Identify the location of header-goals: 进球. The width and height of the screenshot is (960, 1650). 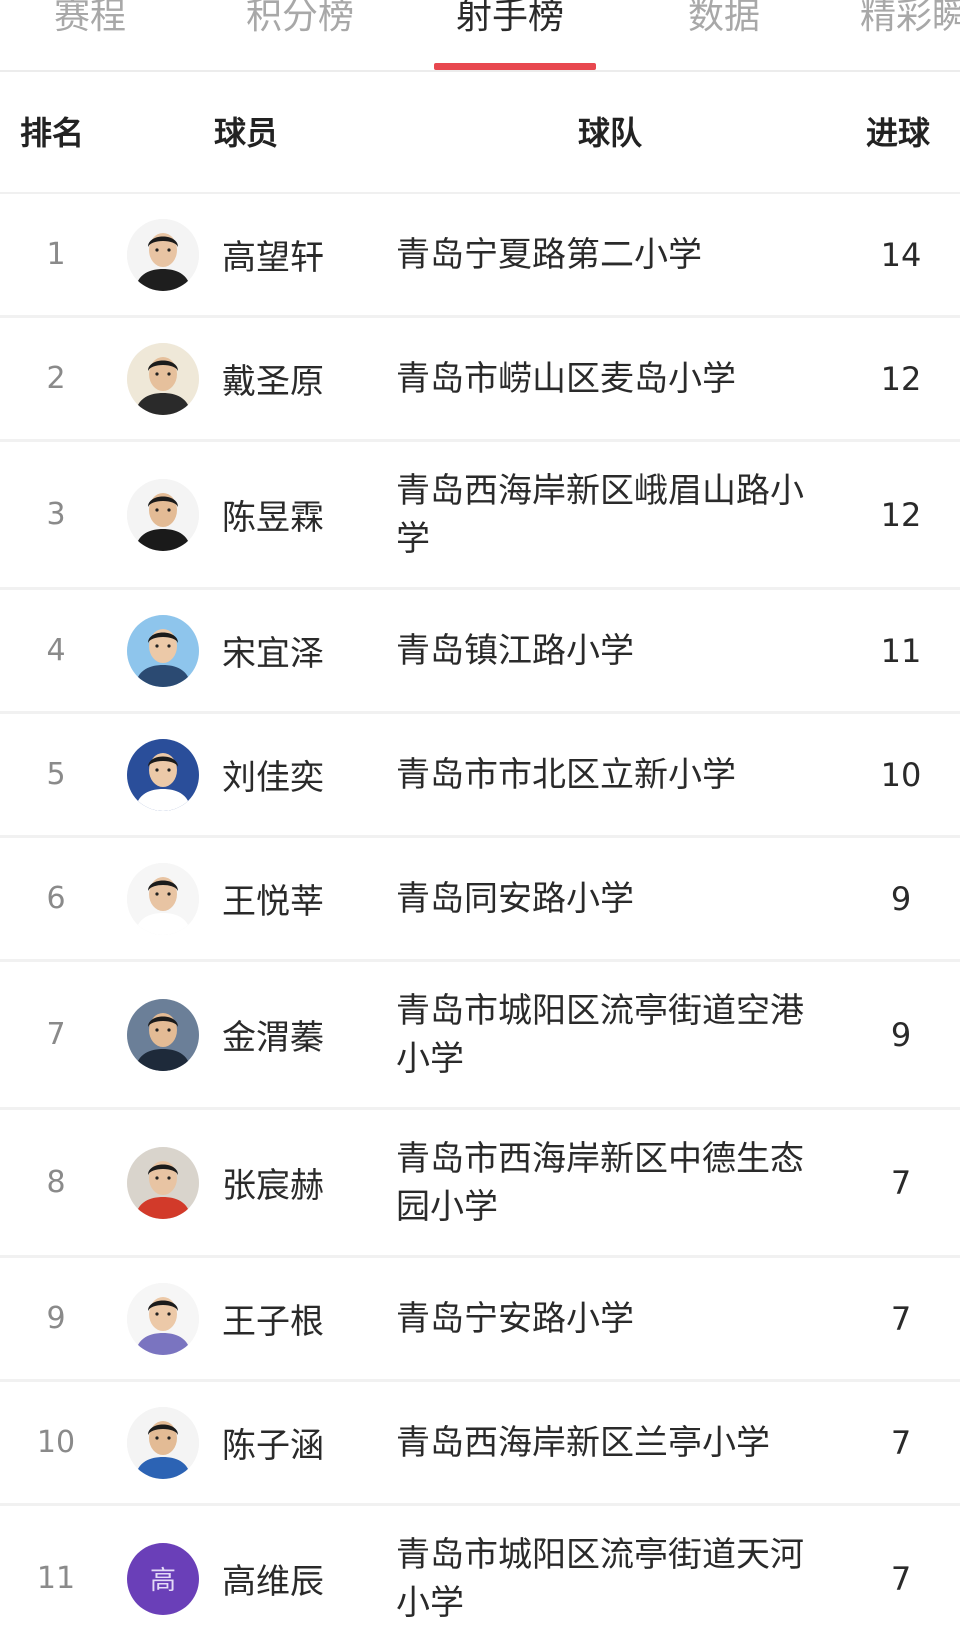
(898, 133).